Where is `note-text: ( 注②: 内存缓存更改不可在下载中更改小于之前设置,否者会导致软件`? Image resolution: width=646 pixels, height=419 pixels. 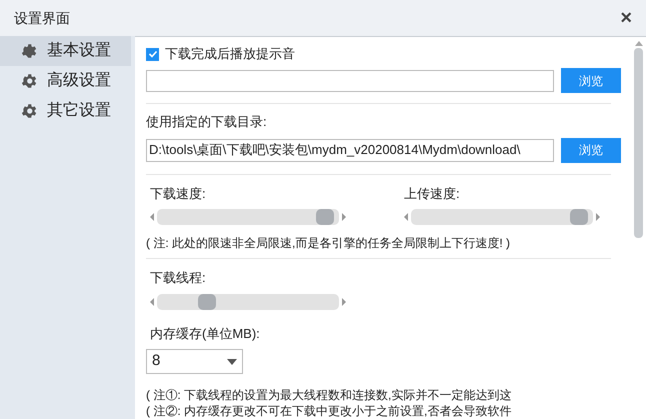 note-text: ( 注②: 内存缓存更改不可在下载中更改小于之前设置,否者会导致软件 is located at coordinates (329, 411).